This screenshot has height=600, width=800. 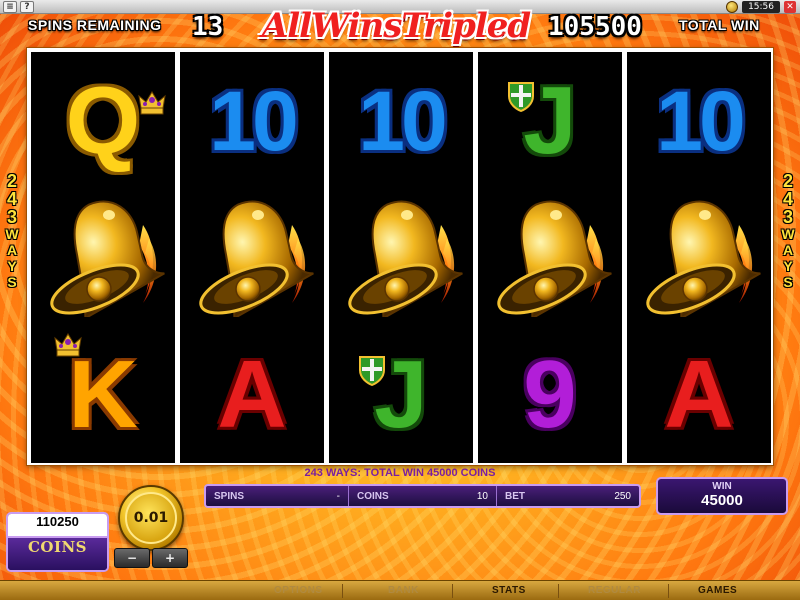 What do you see at coordinates (515, 496) in the screenshot?
I see `bet-label: BET` at bounding box center [515, 496].